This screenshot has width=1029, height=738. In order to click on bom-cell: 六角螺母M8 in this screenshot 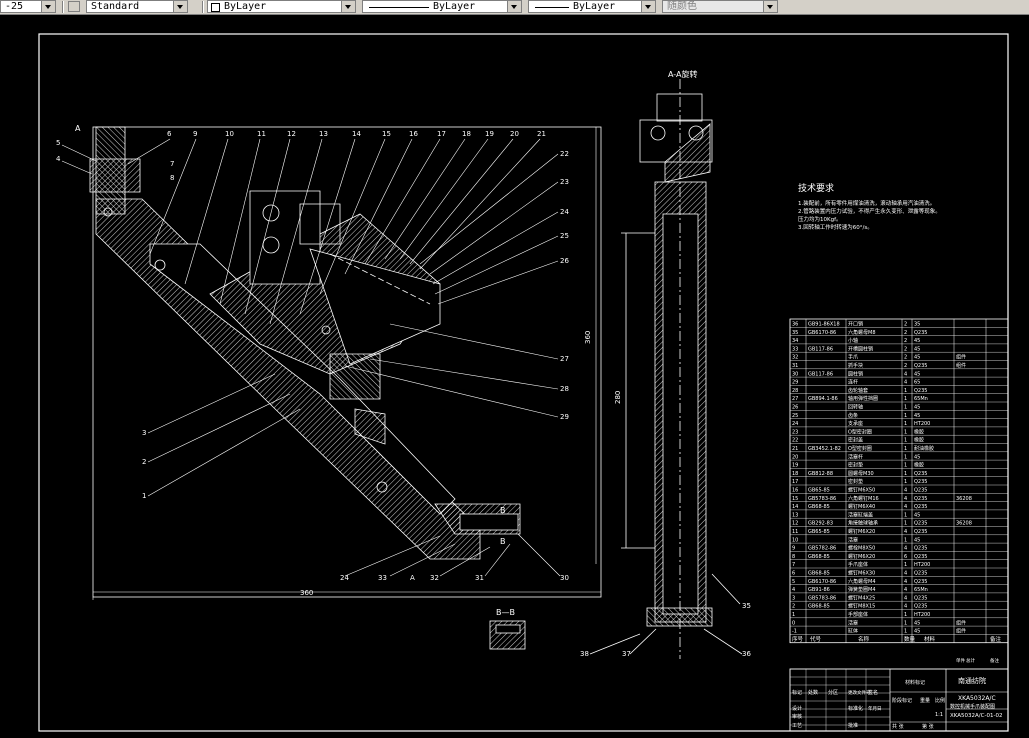, I will do `click(862, 332)`.